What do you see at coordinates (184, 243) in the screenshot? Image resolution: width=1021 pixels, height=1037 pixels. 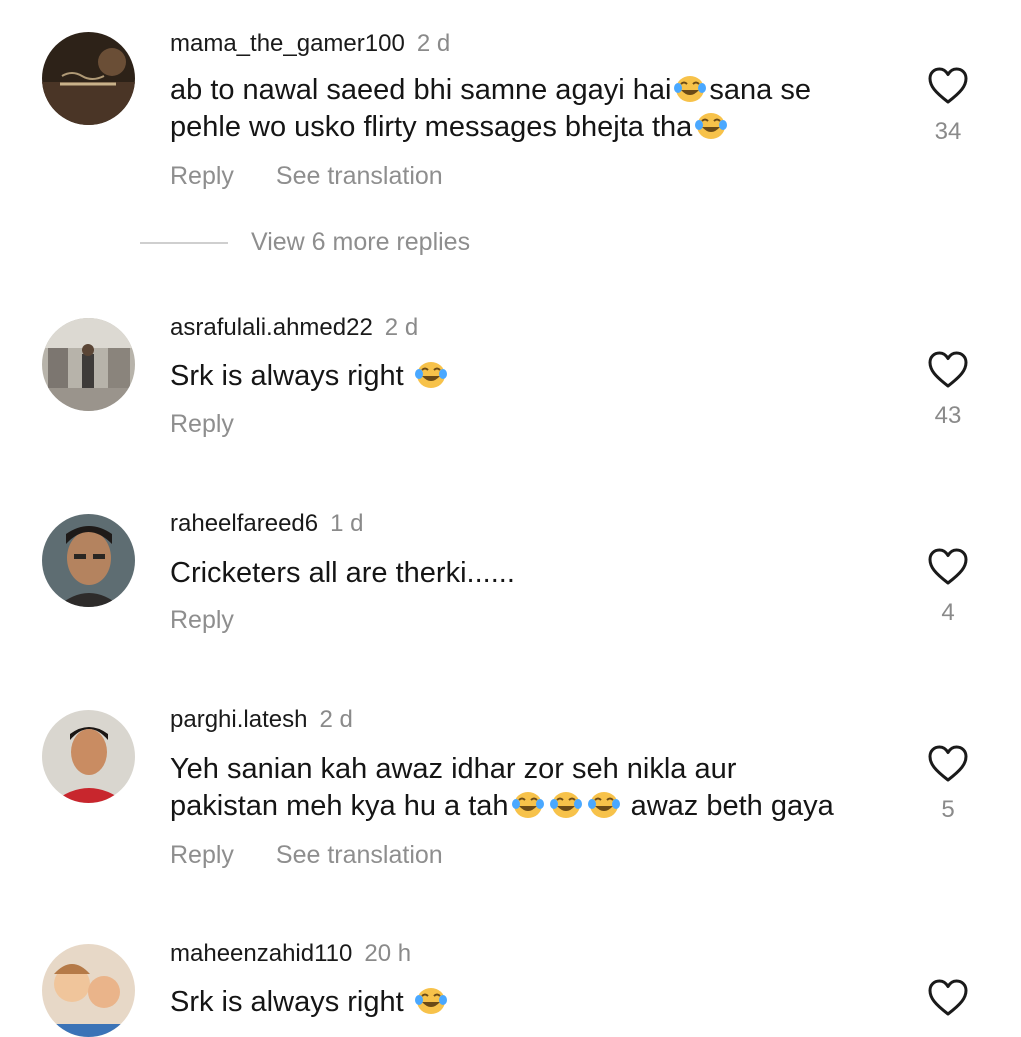 I see `replies-divider` at bounding box center [184, 243].